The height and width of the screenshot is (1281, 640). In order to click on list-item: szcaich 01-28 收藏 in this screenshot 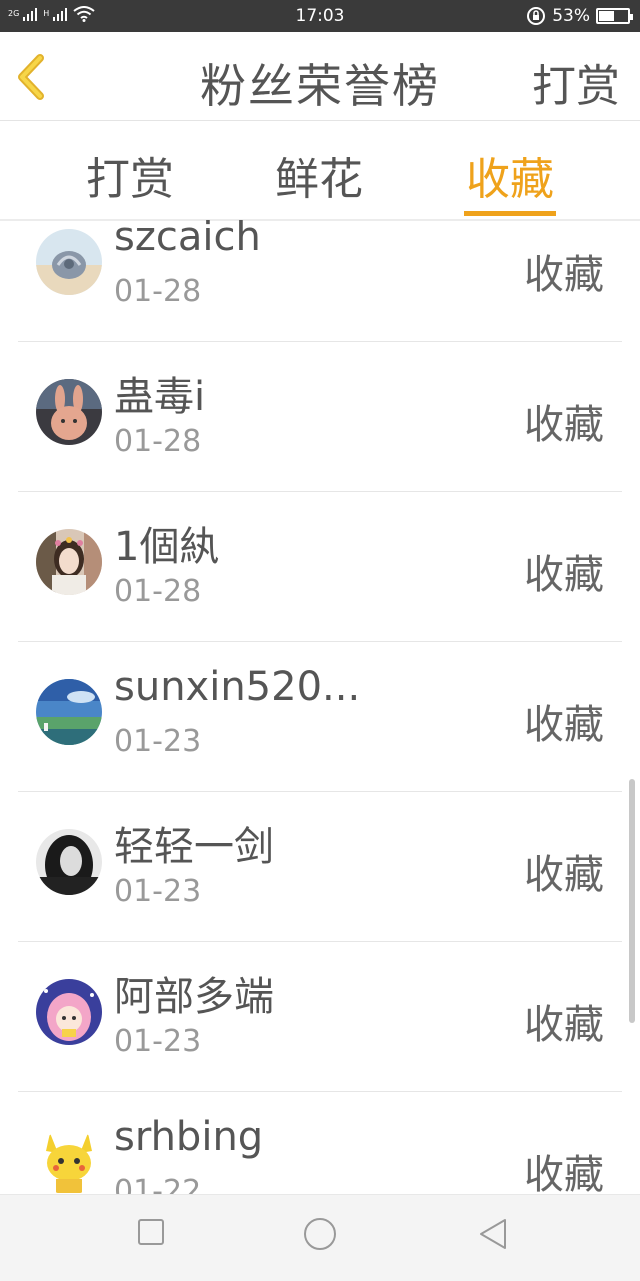, I will do `click(320, 281)`.